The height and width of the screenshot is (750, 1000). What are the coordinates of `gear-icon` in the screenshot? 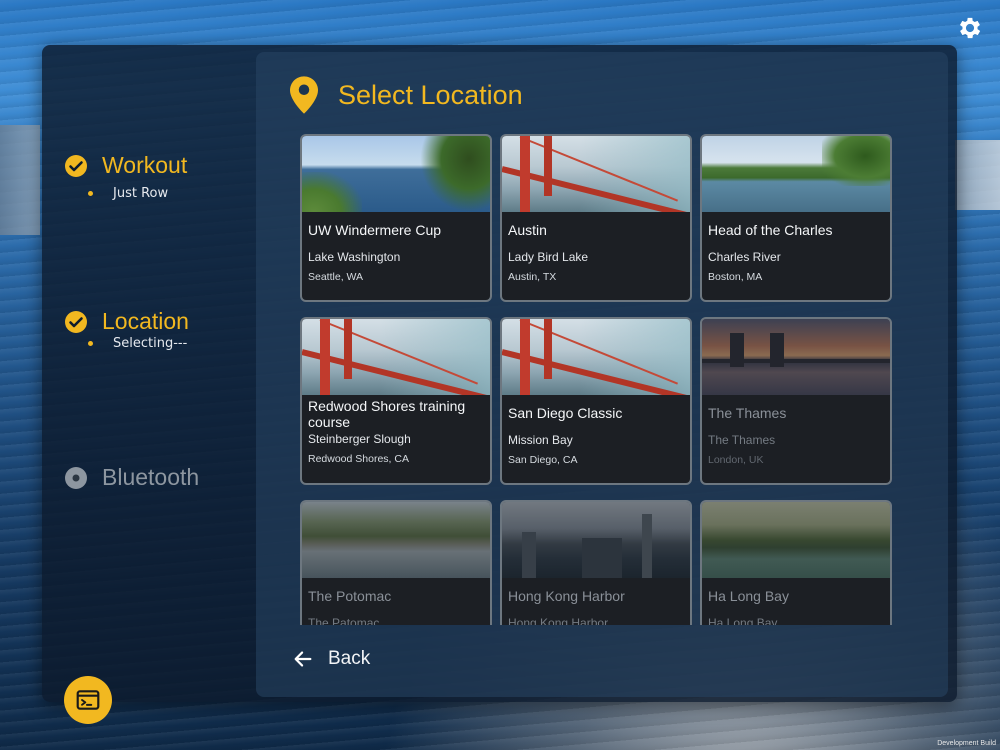 It's located at (970, 28).